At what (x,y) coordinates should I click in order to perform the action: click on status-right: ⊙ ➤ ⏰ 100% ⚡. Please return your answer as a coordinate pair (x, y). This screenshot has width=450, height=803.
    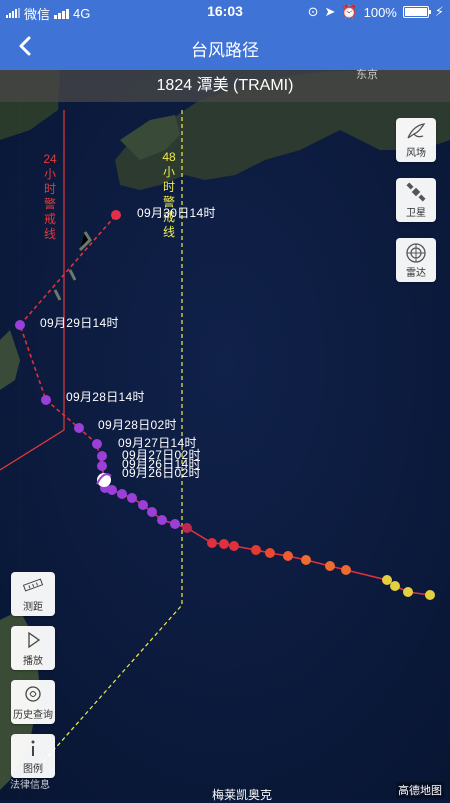
    Looking at the image, I should click on (376, 12).